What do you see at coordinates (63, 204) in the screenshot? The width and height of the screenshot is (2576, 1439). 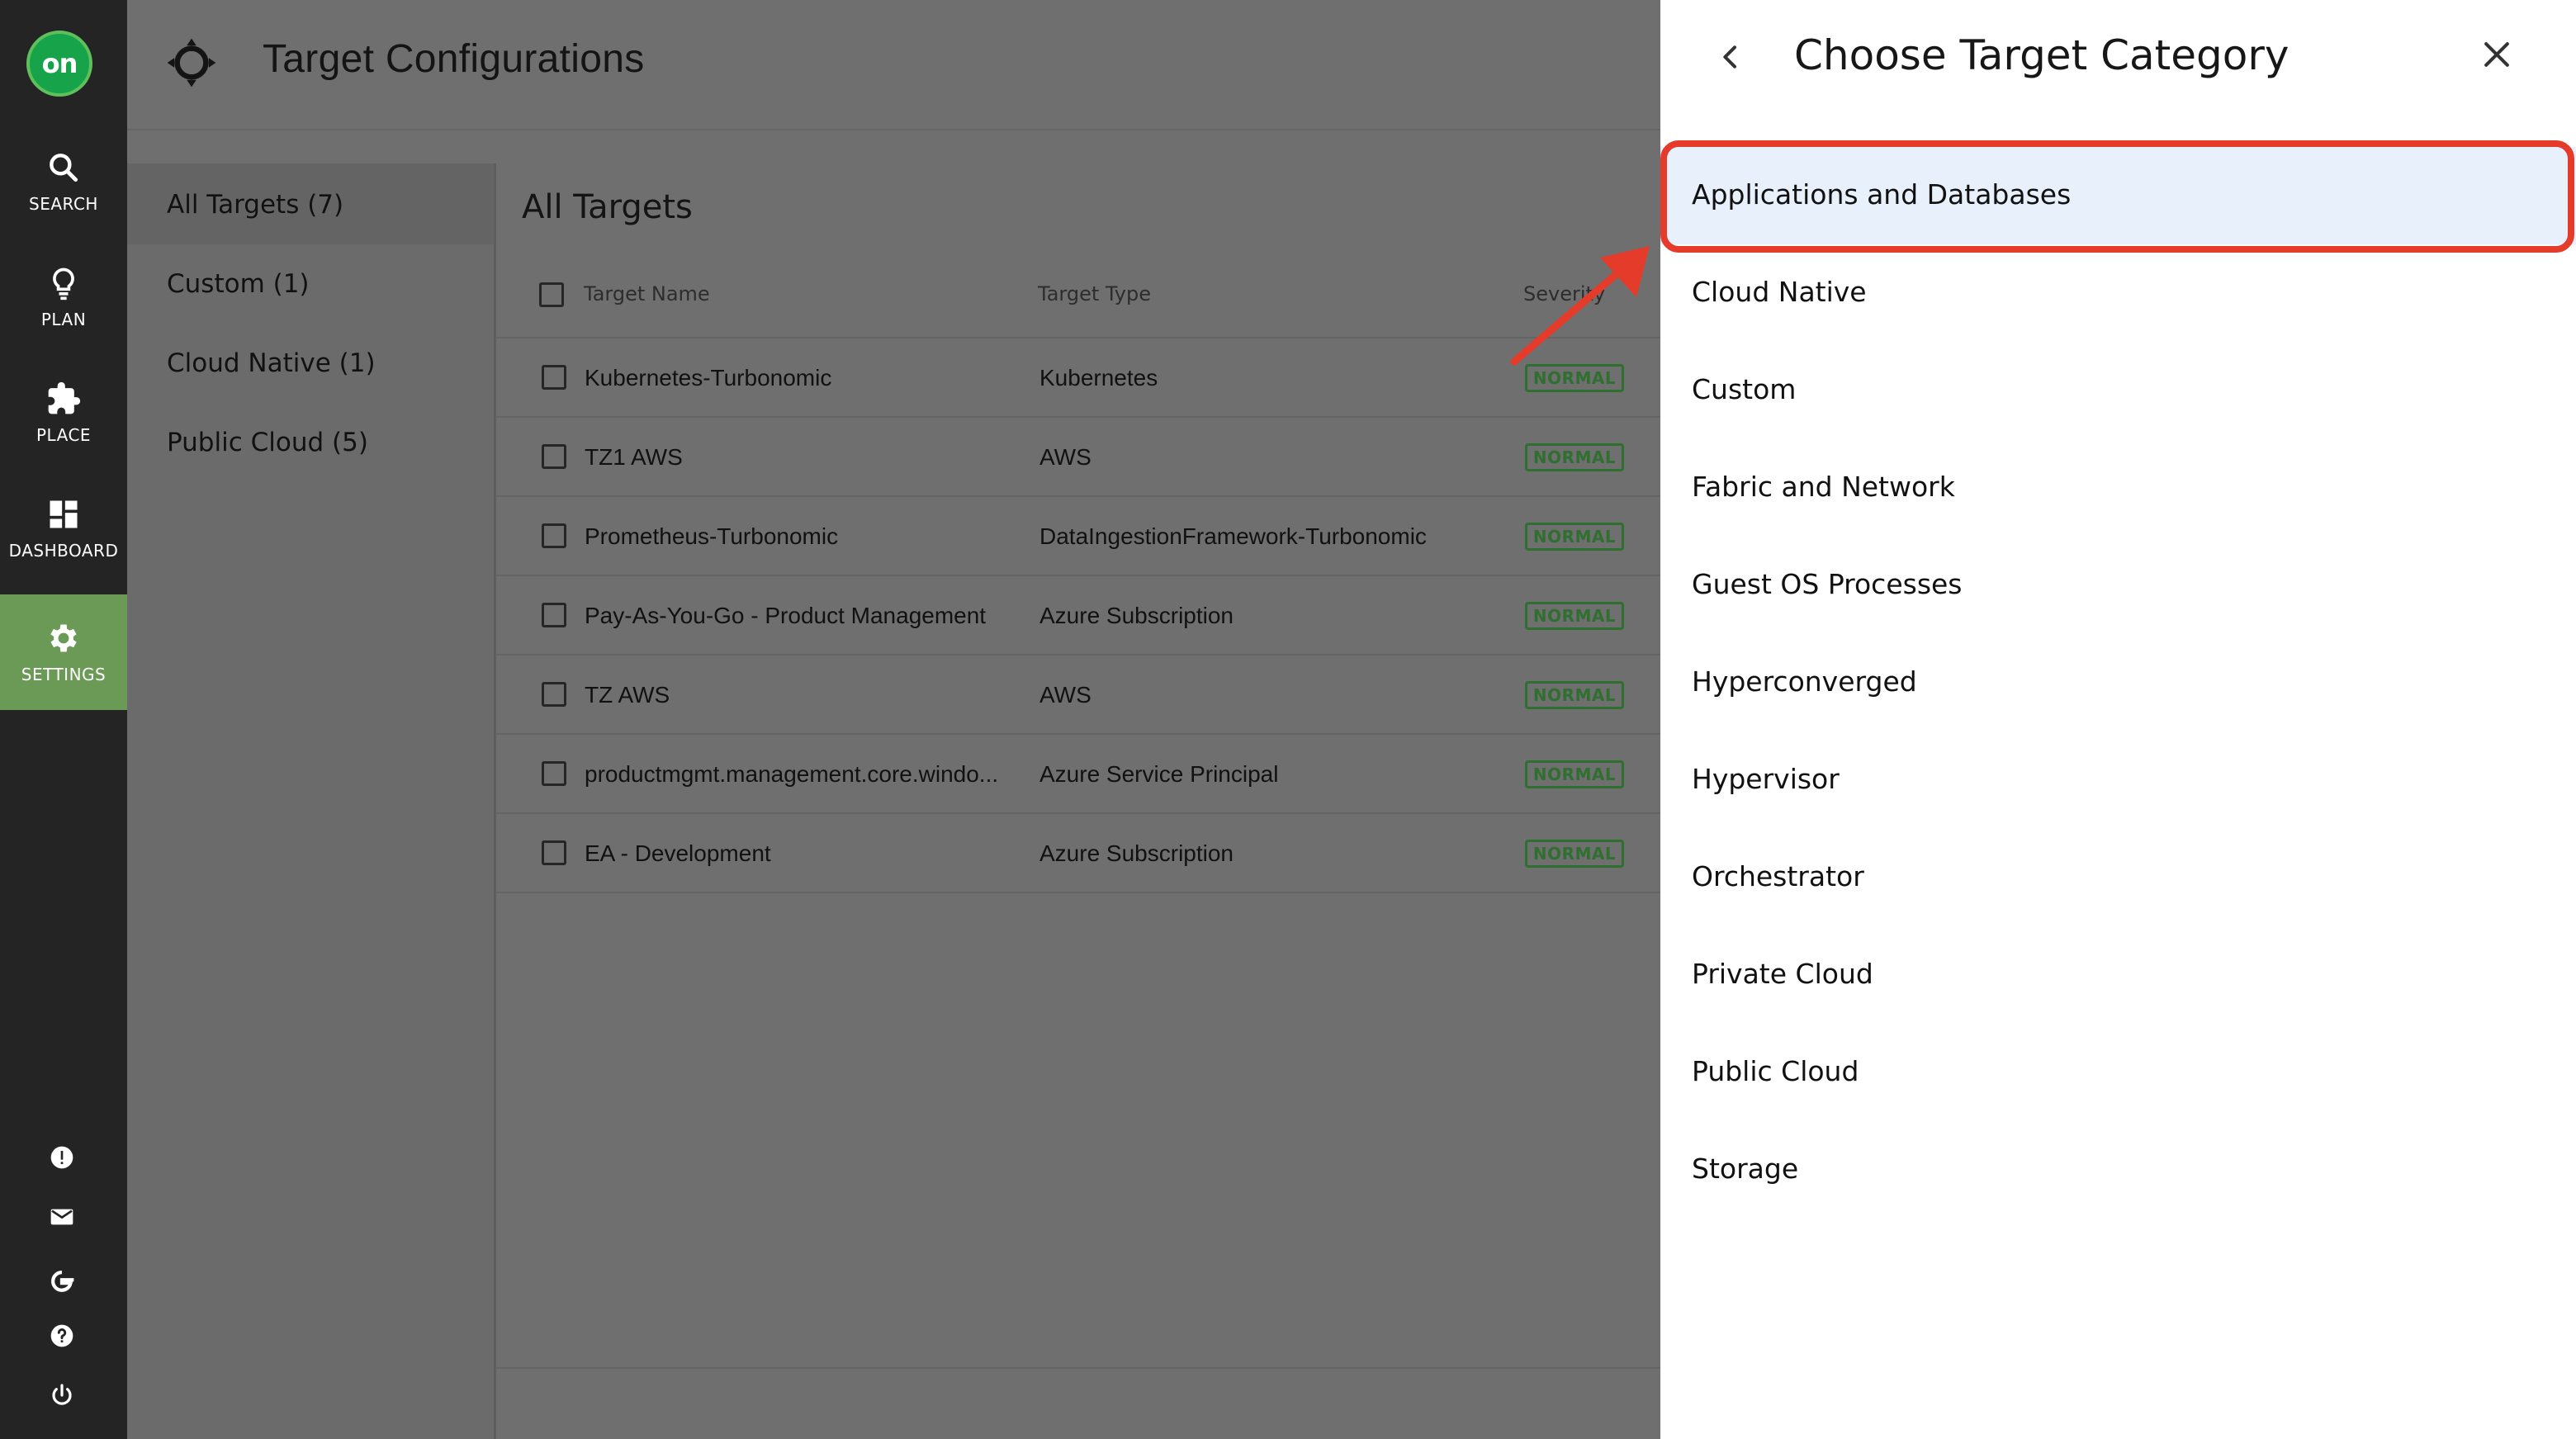 I see `nav-label: SEARCH` at bounding box center [63, 204].